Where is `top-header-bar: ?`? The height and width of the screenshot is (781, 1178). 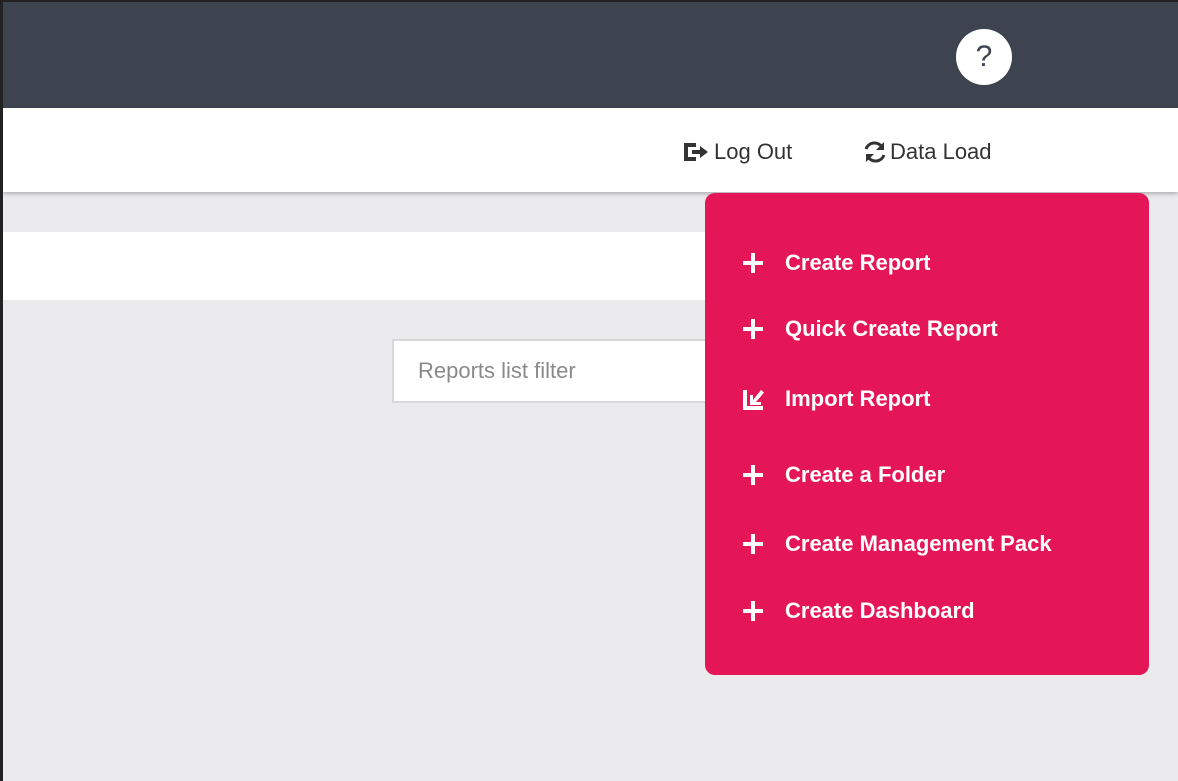
top-header-bar: ? is located at coordinates (590, 55).